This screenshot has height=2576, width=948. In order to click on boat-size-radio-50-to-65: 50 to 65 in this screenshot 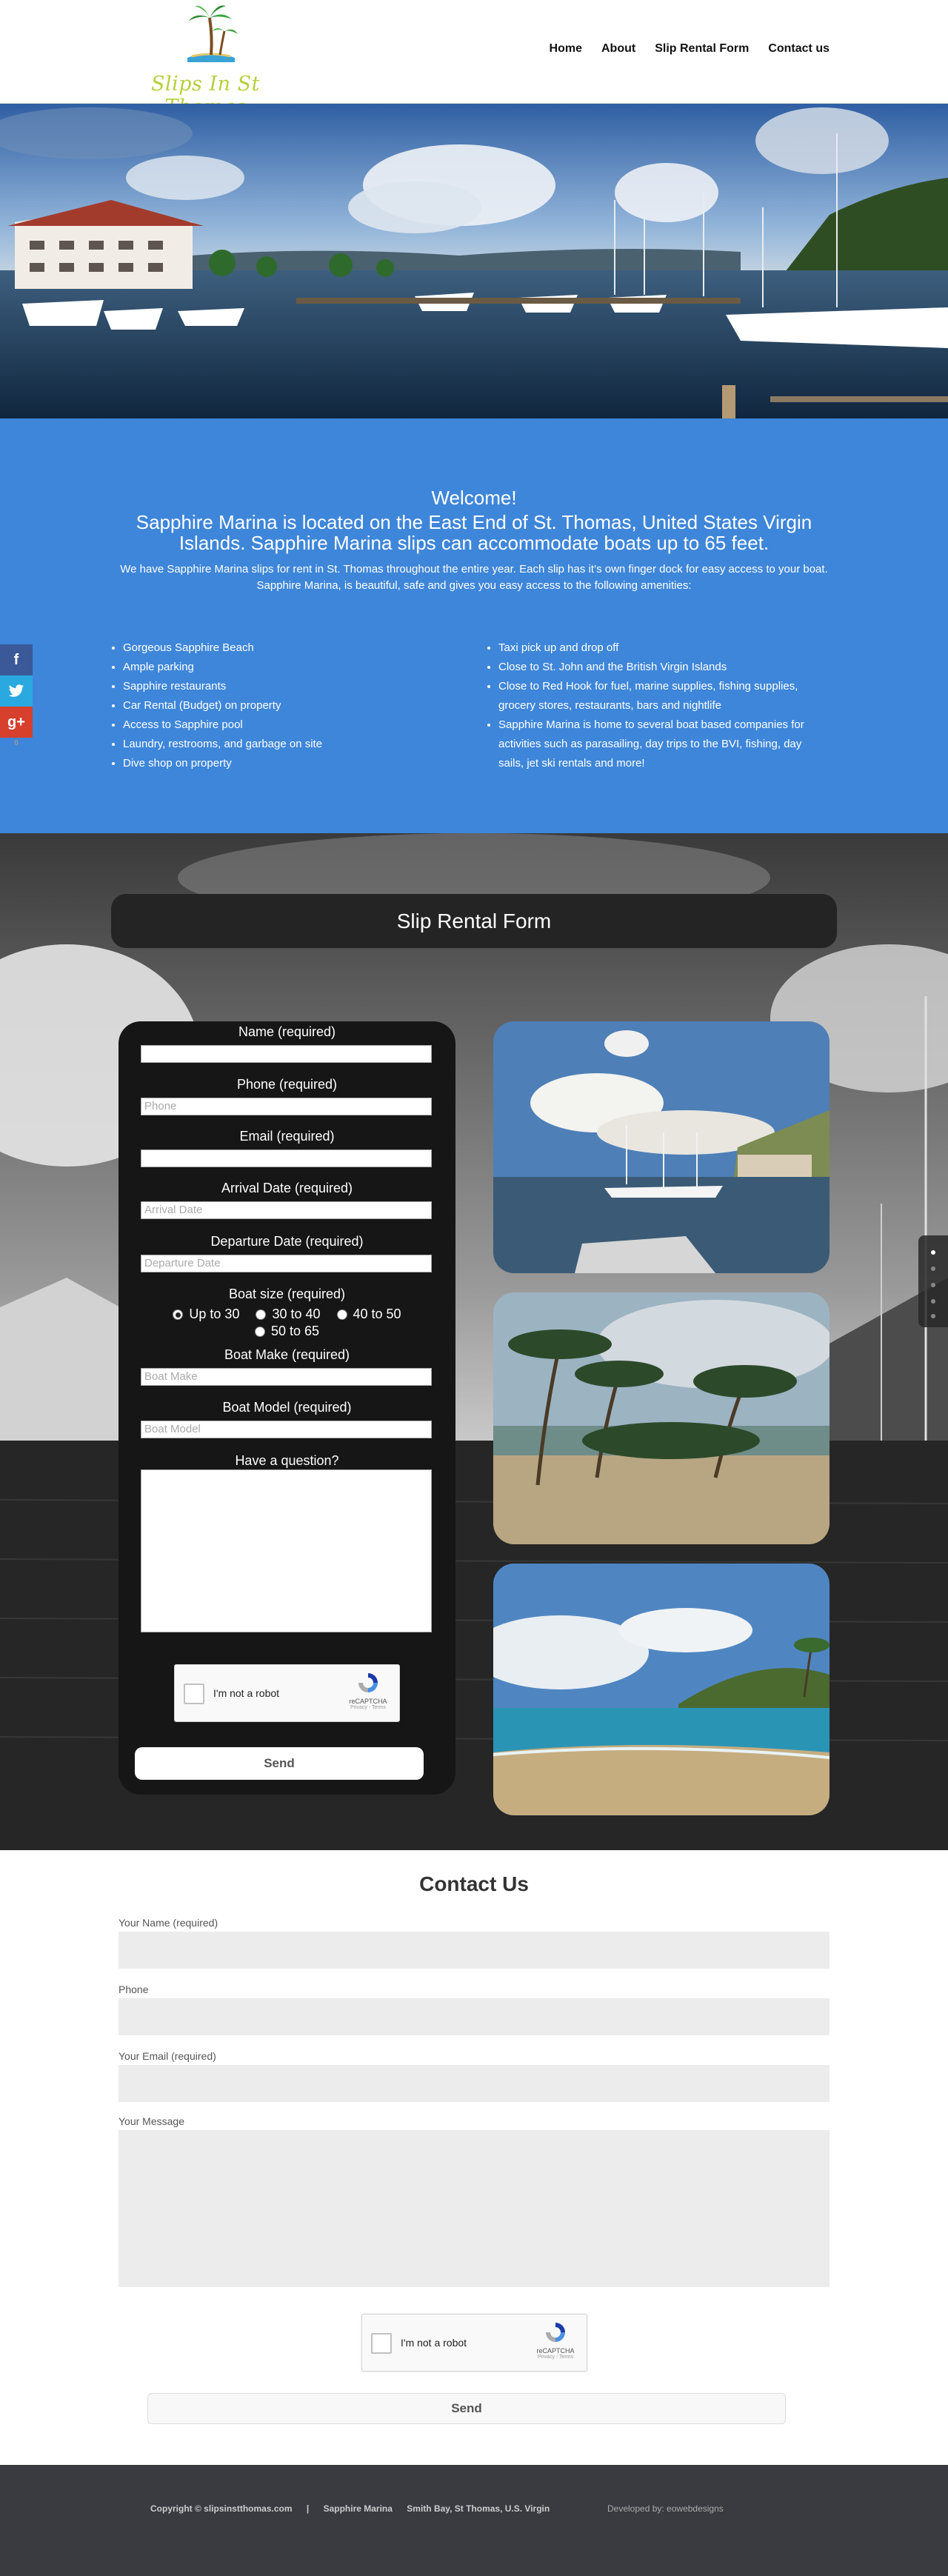, I will do `click(286, 1331)`.